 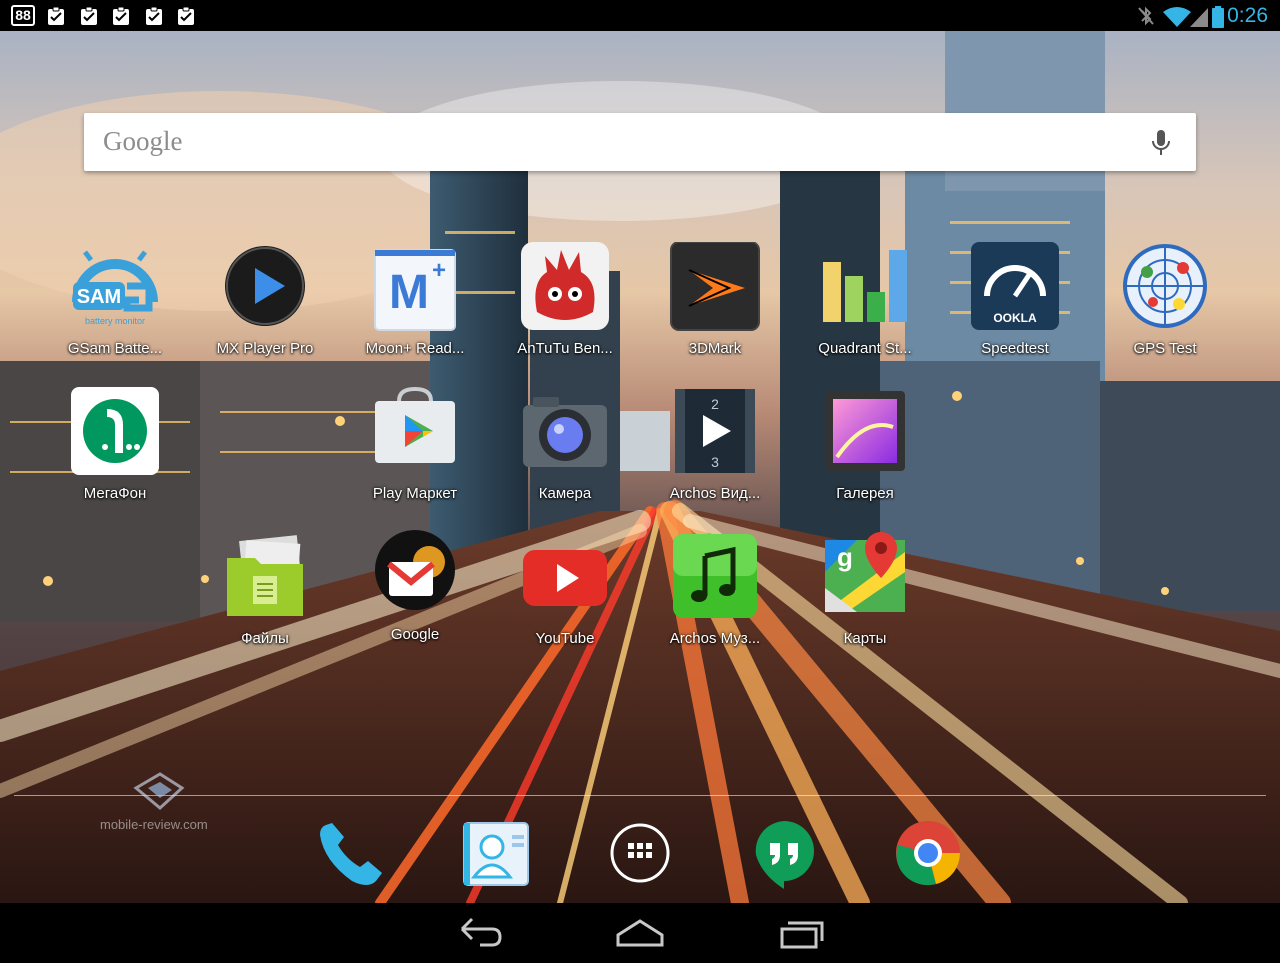 I want to click on app-label: Speedtest, so click(x=1015, y=348).